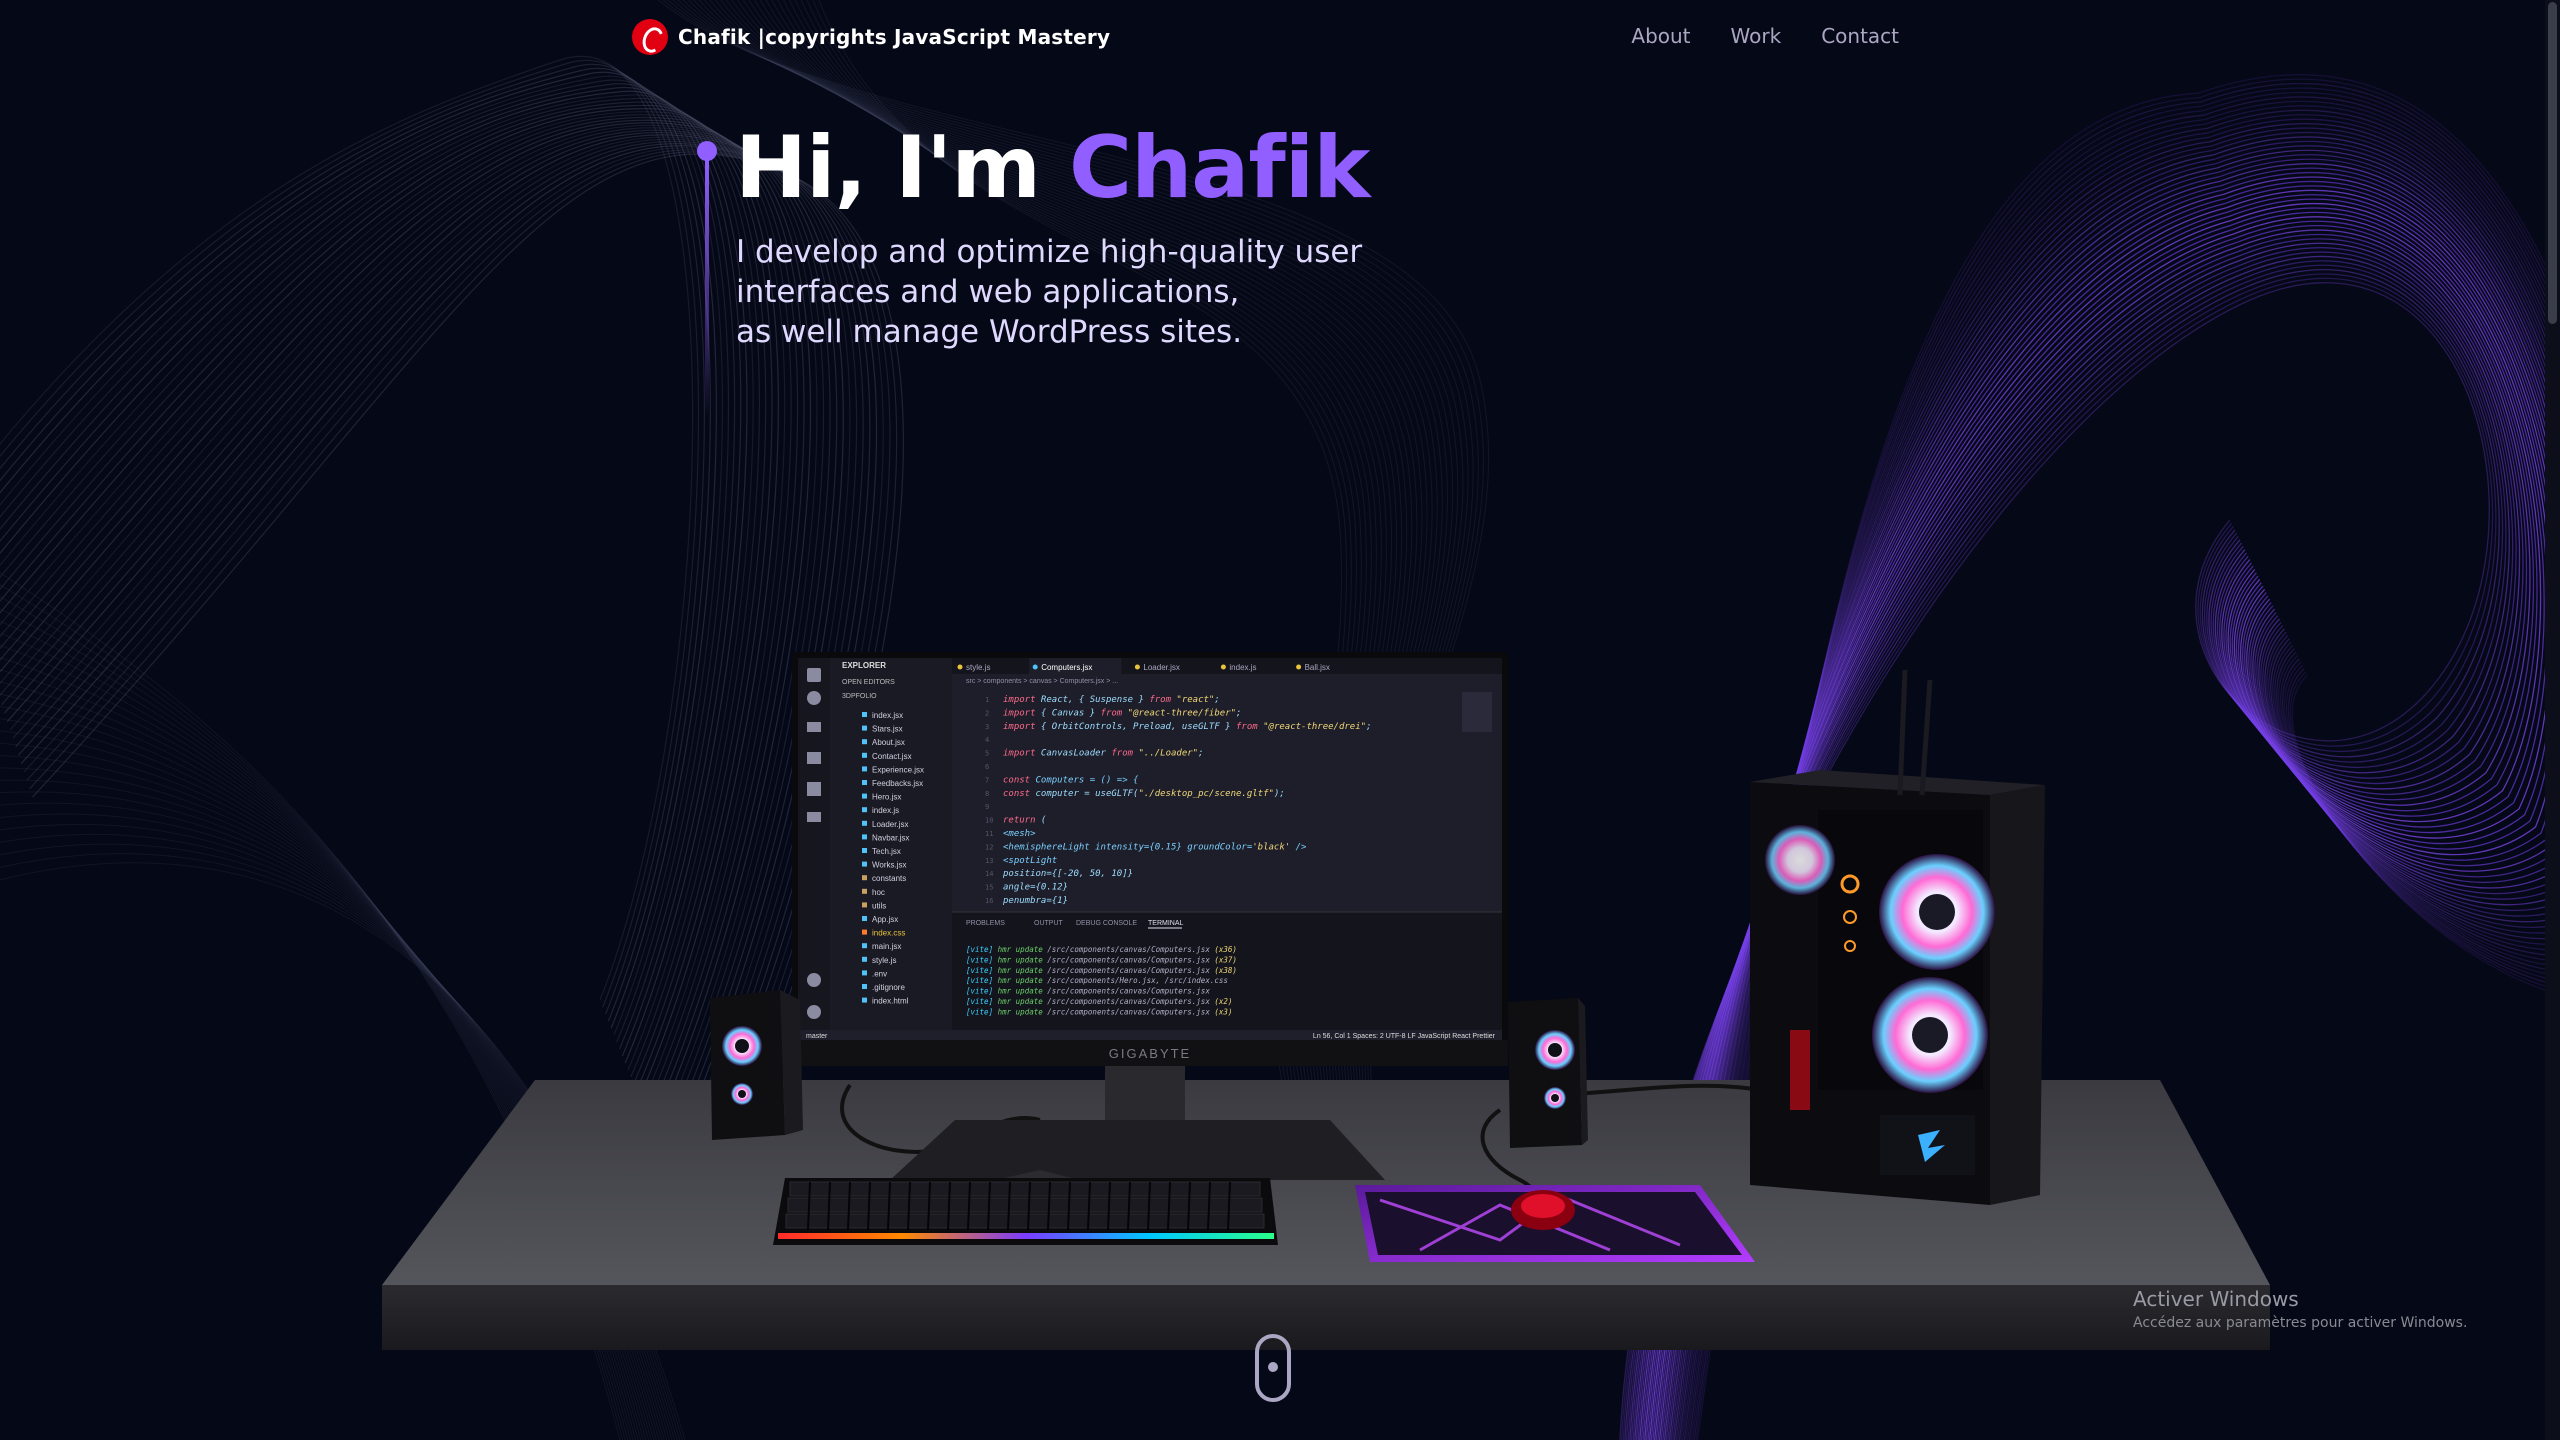 The image size is (2560, 1440). Describe the element at coordinates (987, 727) in the screenshot. I see `line-number: 3` at that location.